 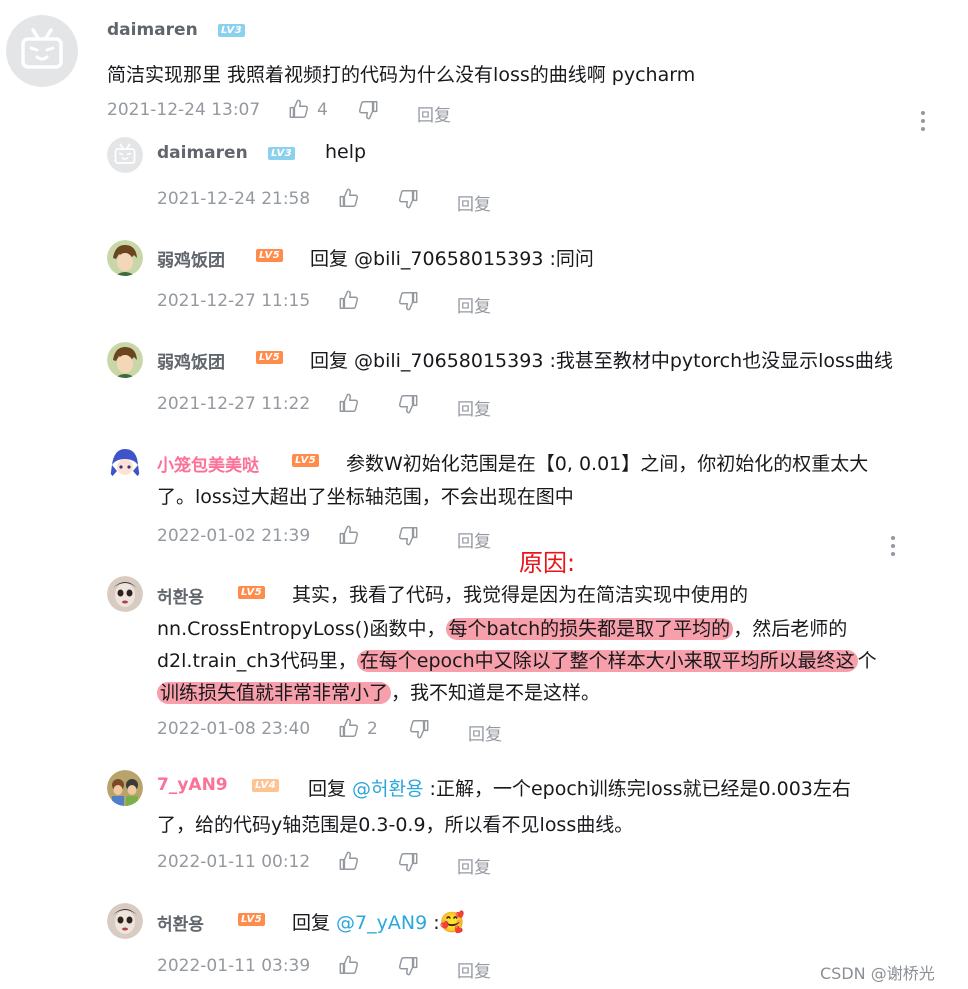 I want to click on reply-time: 2021-12-27 11:15, so click(x=234, y=301).